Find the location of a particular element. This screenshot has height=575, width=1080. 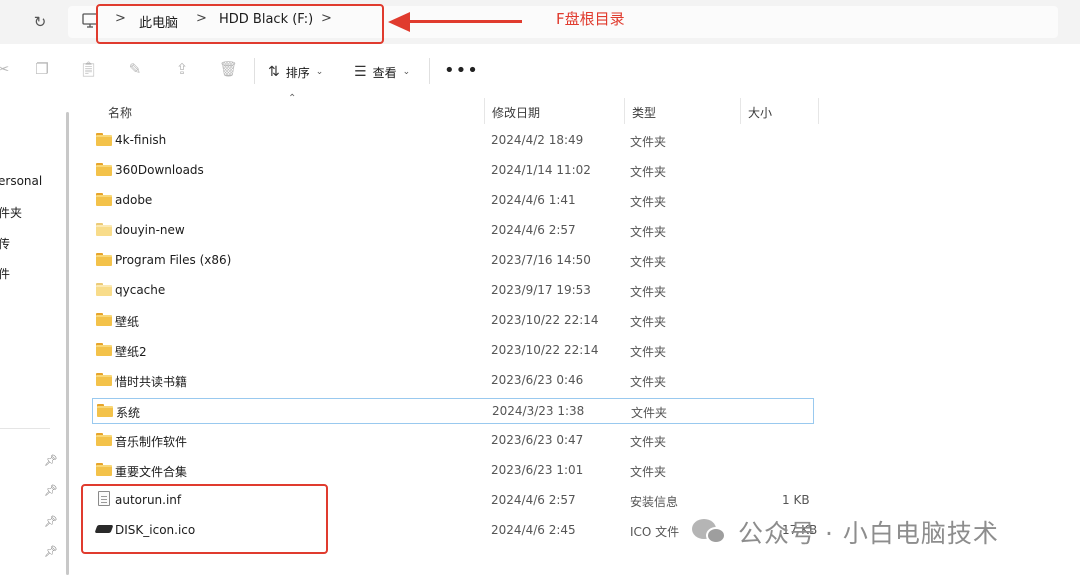

file-date: 2024/4/2 18:49 is located at coordinates (537, 140).